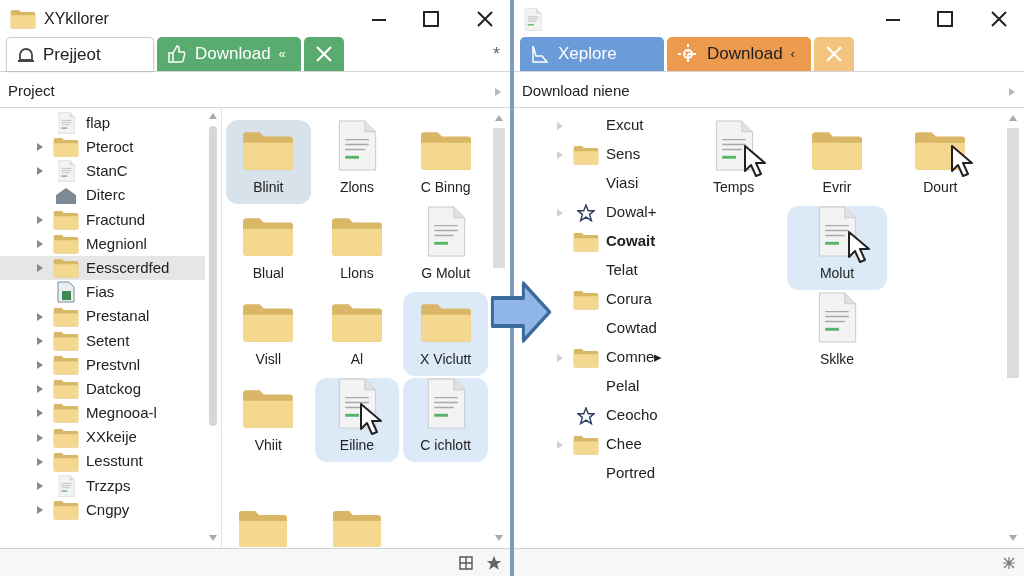  What do you see at coordinates (1009, 562) in the screenshot?
I see `resize-grip-icon` at bounding box center [1009, 562].